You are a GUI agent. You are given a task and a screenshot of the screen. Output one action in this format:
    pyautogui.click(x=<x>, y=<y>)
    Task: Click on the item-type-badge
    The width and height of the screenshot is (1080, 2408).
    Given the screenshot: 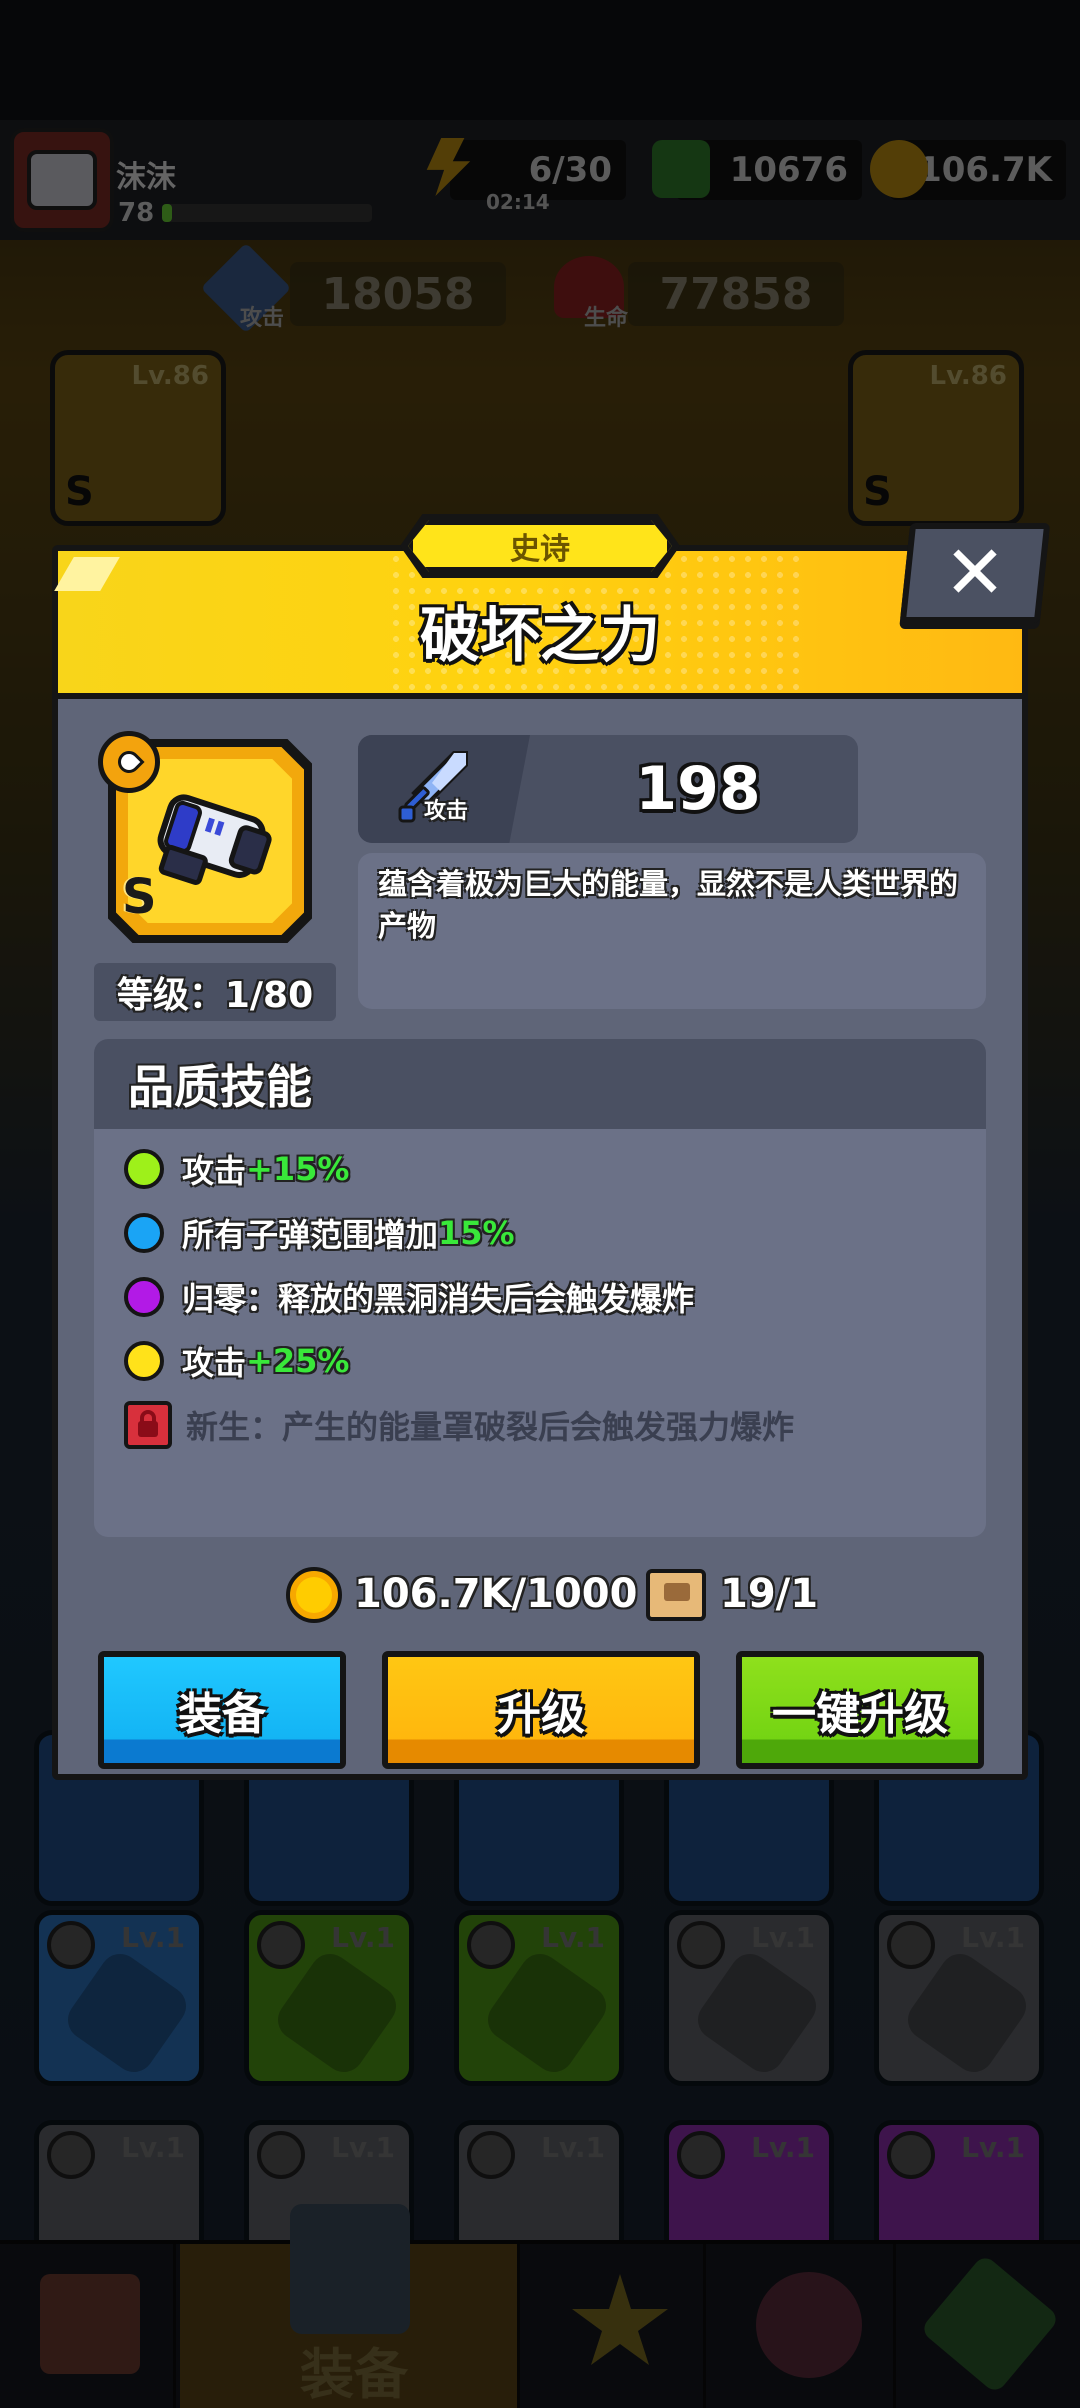 What is the action you would take?
    pyautogui.click(x=129, y=762)
    